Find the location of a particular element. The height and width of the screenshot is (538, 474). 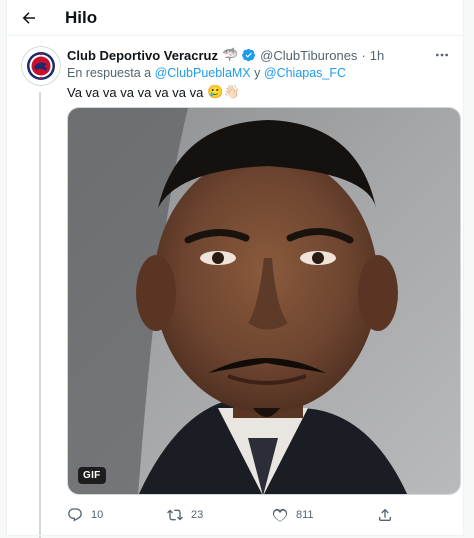

avatar is located at coordinates (41, 66).